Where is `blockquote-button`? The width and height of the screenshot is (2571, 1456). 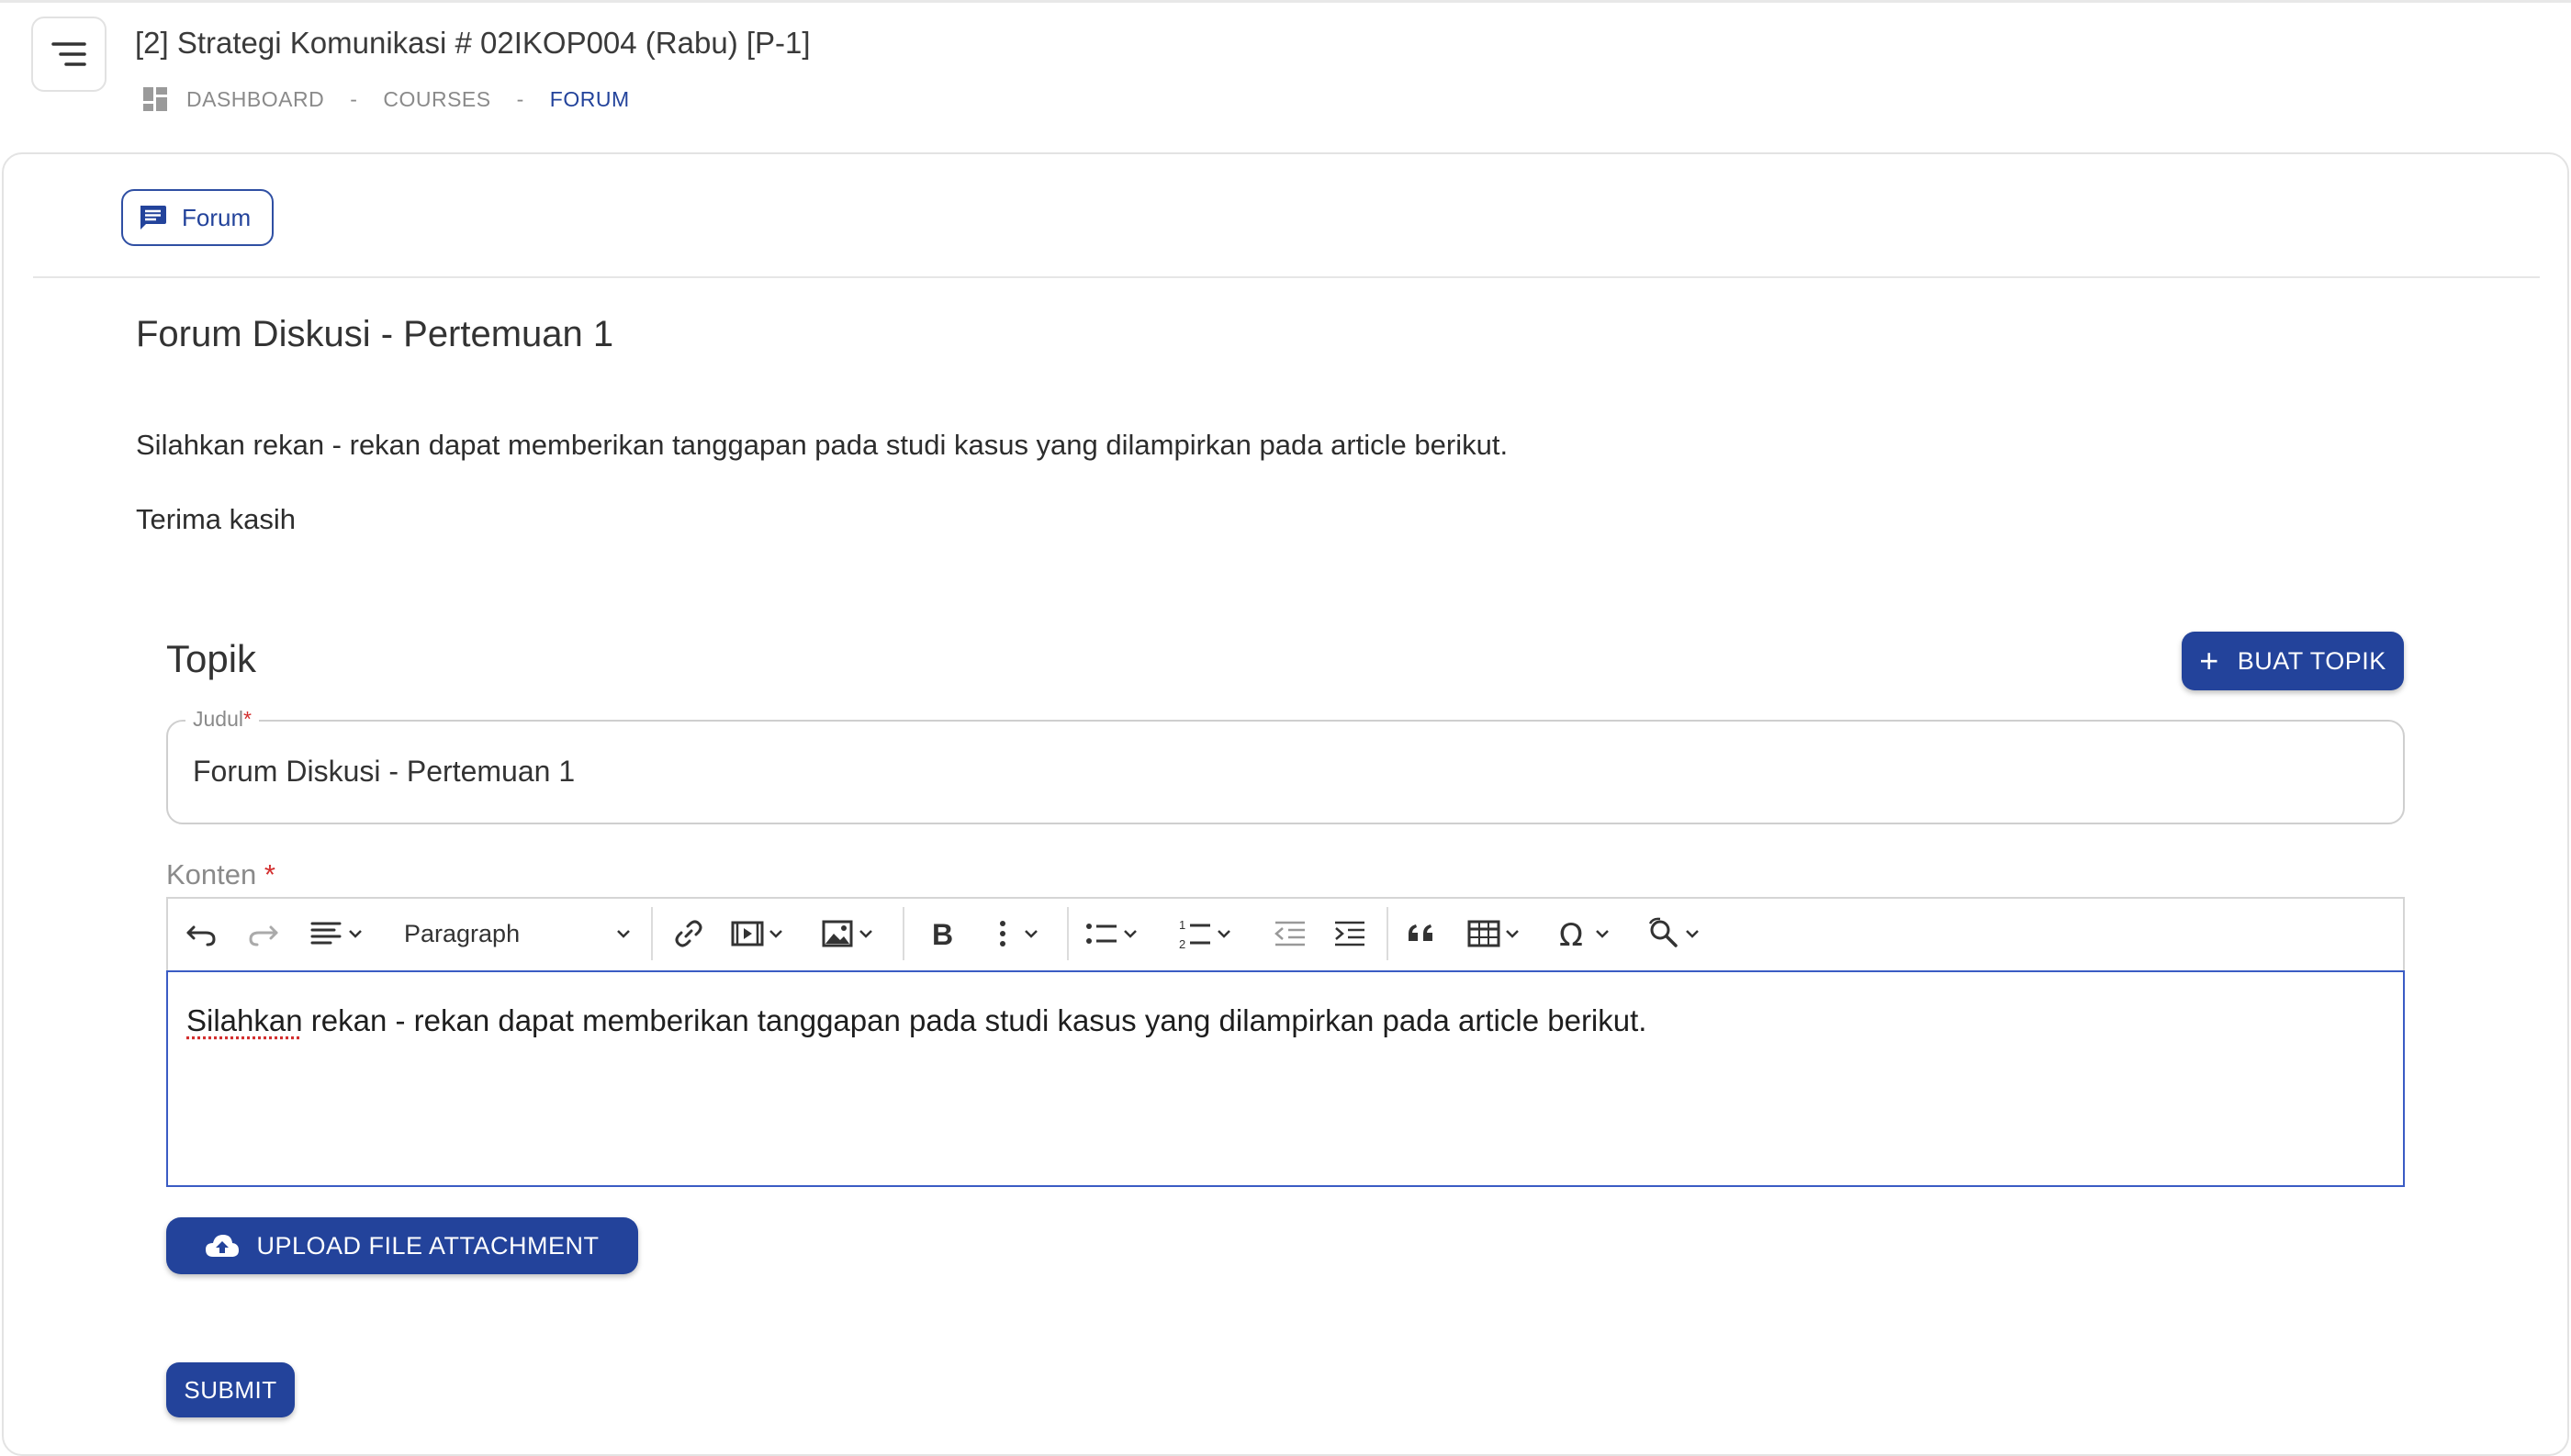
blockquote-button is located at coordinates (1424, 933).